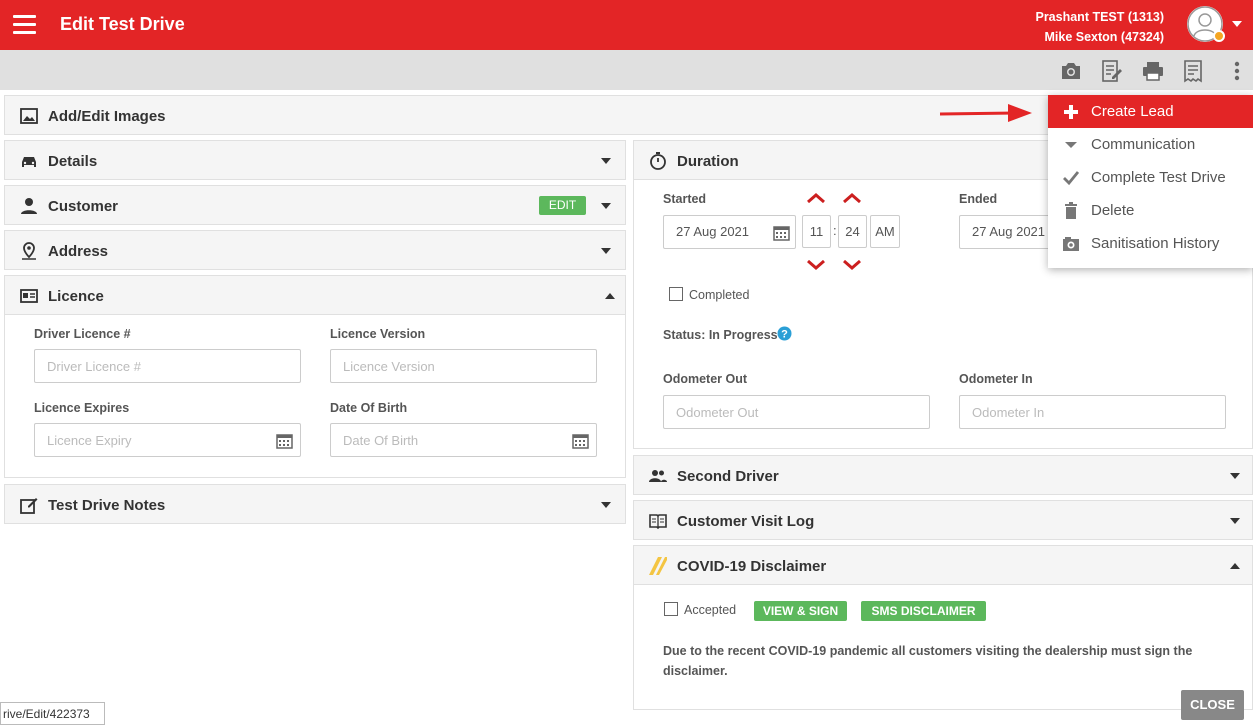  What do you see at coordinates (796, 412) in the screenshot?
I see `odometer-out-input` at bounding box center [796, 412].